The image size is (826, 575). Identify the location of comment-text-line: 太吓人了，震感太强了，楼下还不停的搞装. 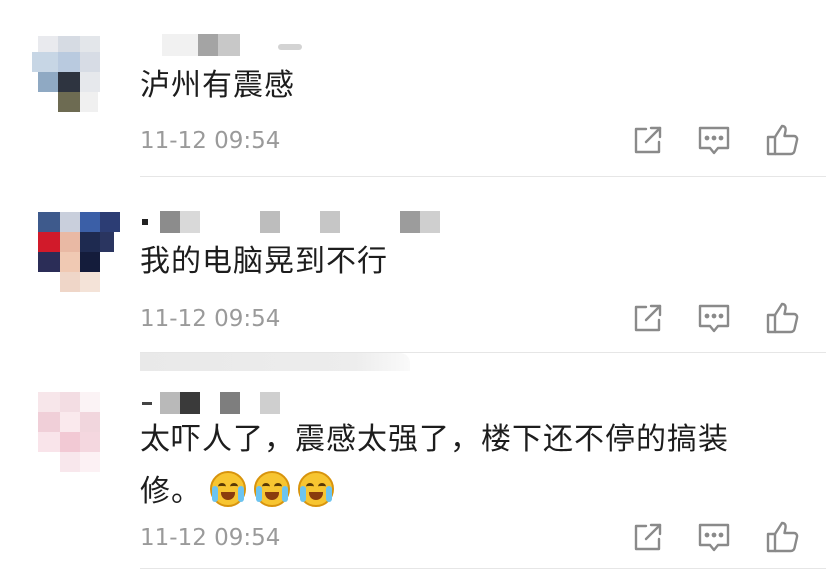
(434, 439).